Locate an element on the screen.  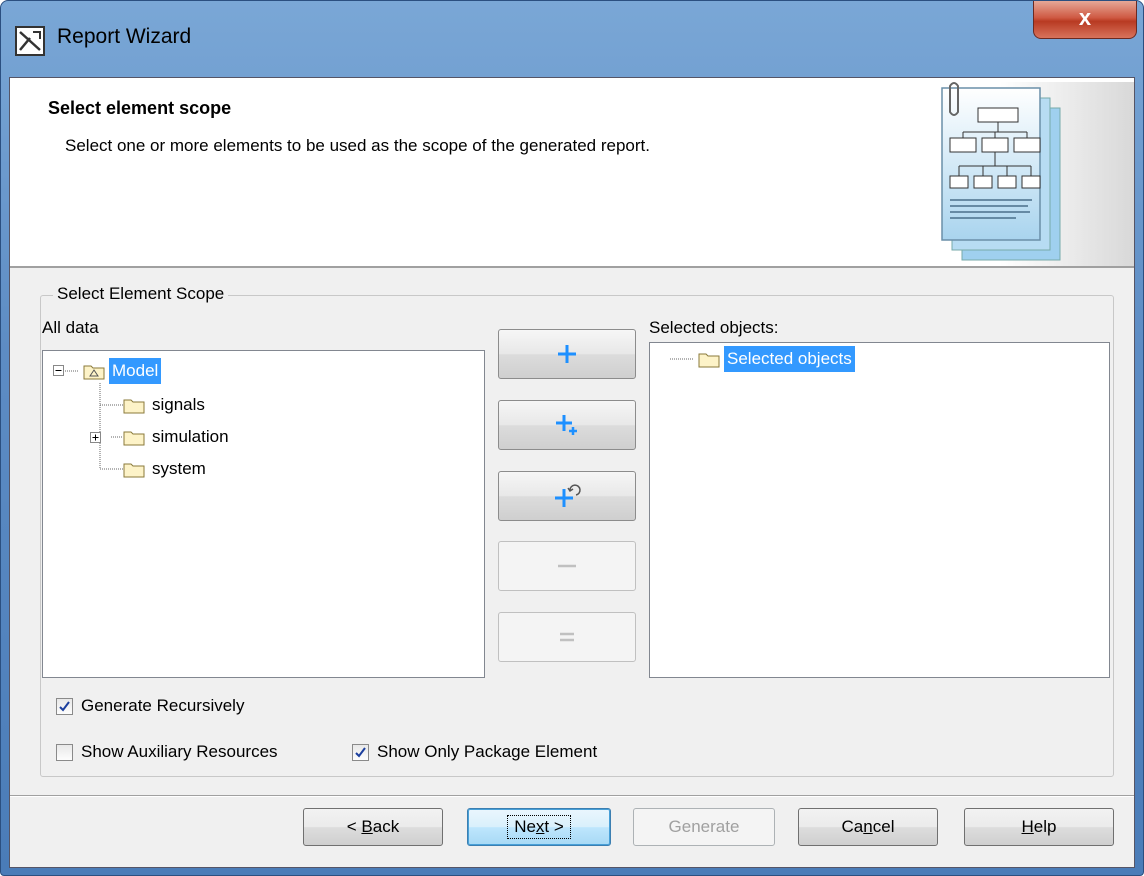
generate-label: Generate is located at coordinates (704, 826).